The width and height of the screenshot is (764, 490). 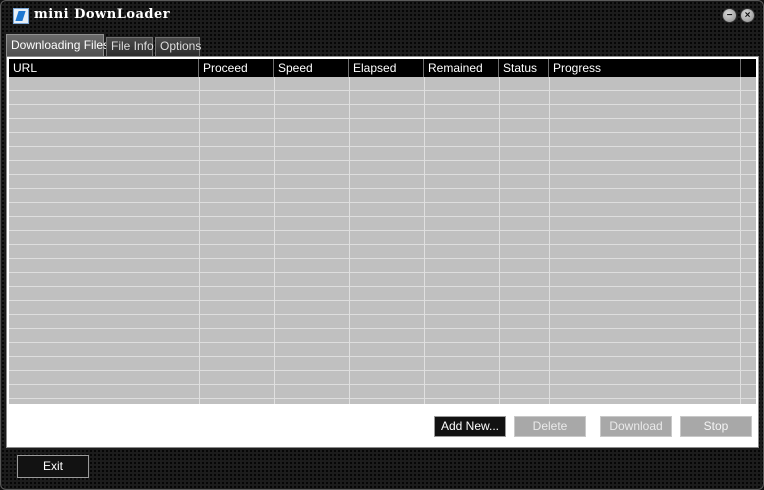 I want to click on column-header-elapsed: Elapsed, so click(x=386, y=68).